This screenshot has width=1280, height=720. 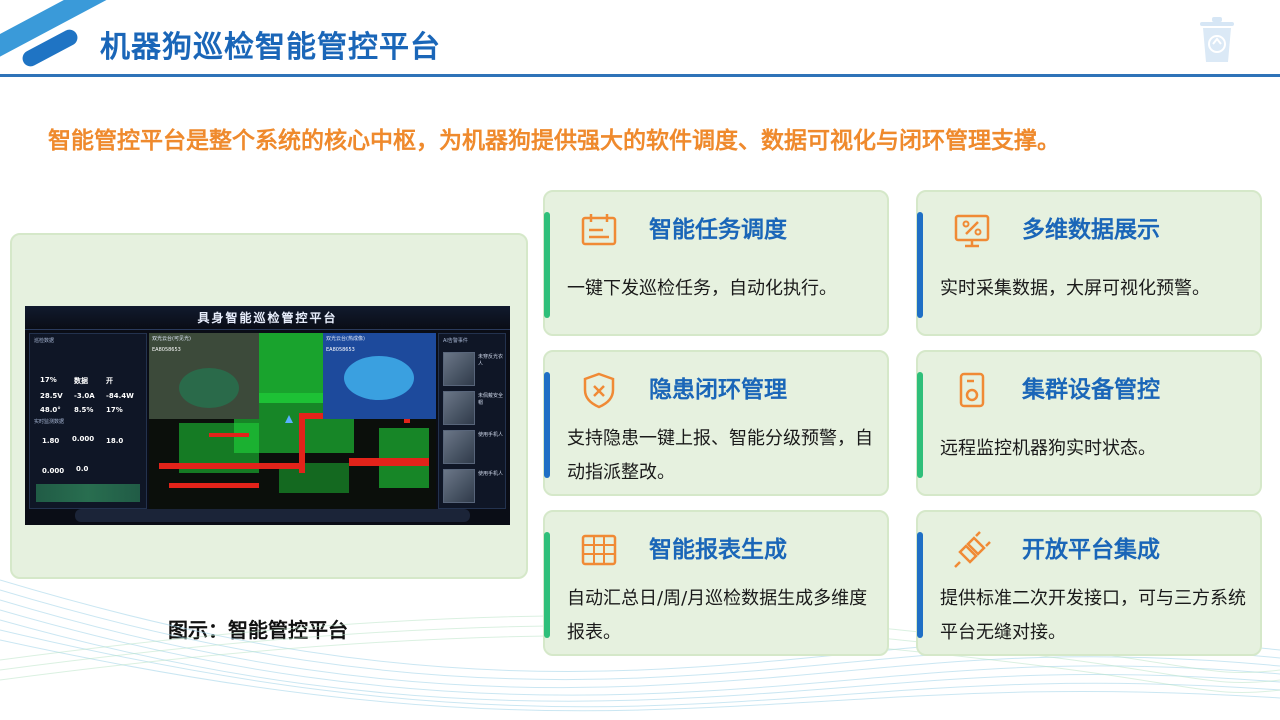 I want to click on card-description: 提供标准二次开发接口，可与三方系统平台无缝对接。, so click(x=1093, y=615).